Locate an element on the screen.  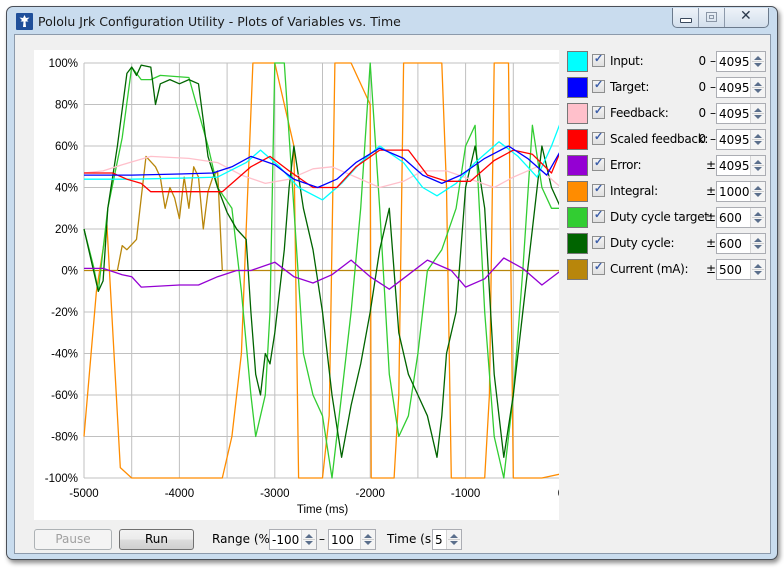
time-spinner is located at coordinates (453, 539).